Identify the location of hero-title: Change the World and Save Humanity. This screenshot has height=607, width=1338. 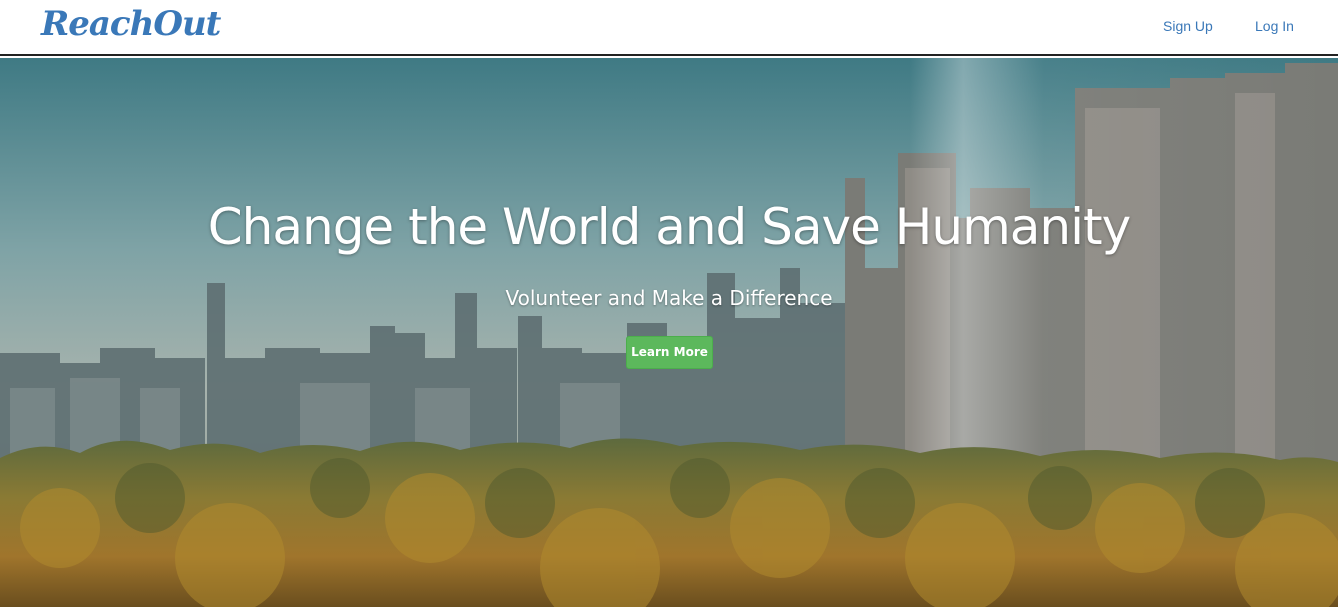
(669, 227).